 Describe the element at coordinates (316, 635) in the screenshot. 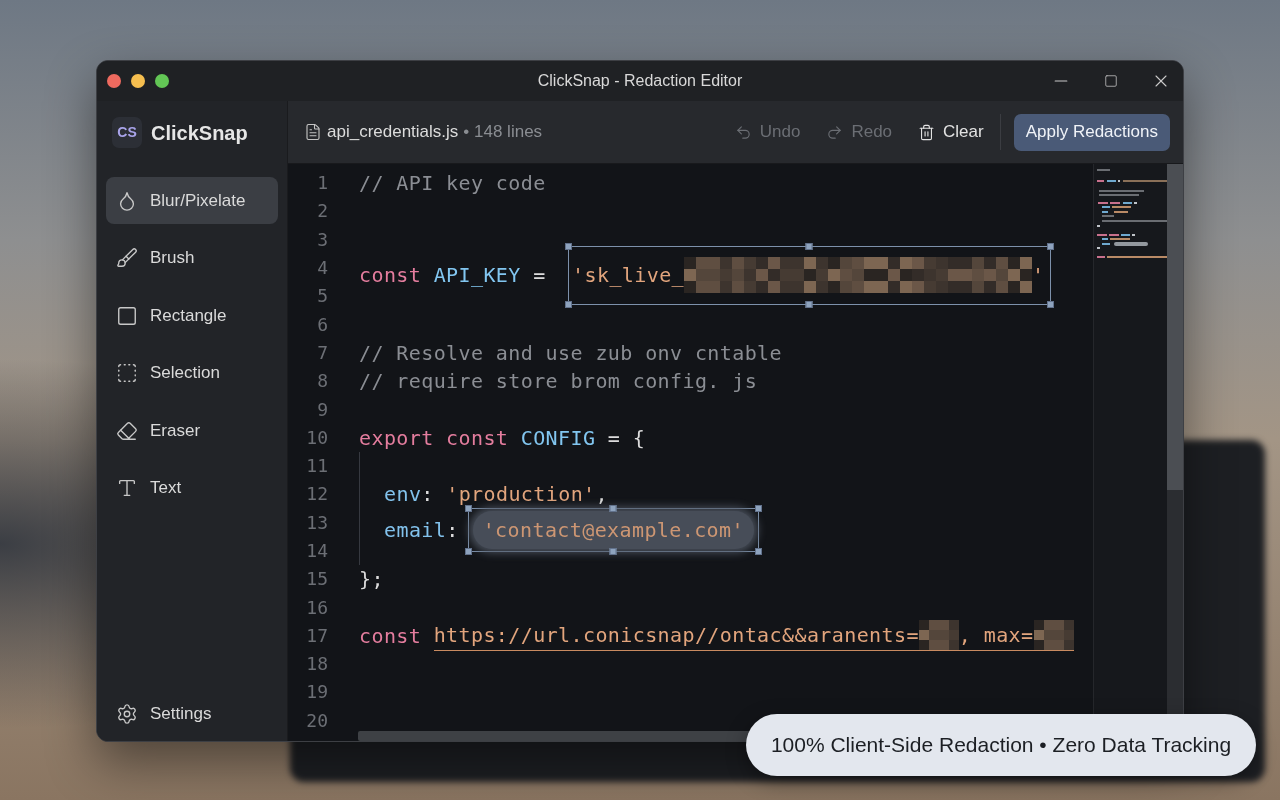

I see `line-number: 17` at that location.